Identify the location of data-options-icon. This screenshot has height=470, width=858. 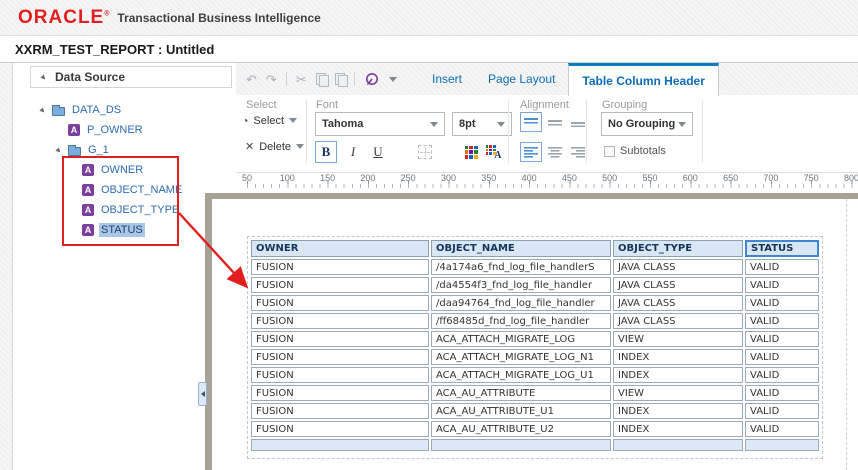
(372, 79).